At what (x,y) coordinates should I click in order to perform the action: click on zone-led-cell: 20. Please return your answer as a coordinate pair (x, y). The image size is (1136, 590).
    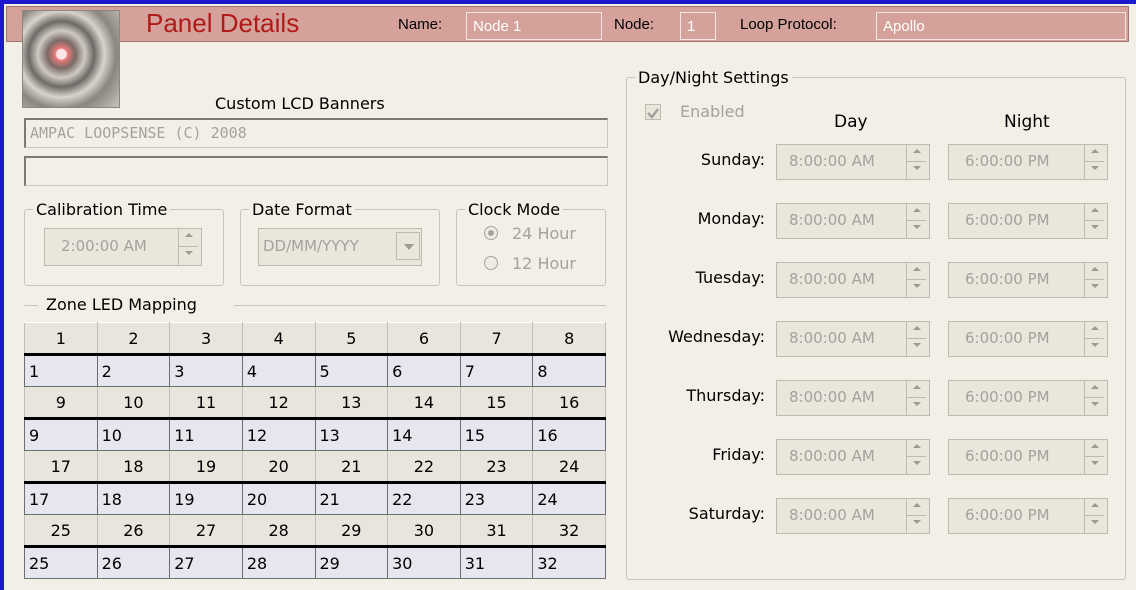
    Looking at the image, I should click on (278, 498).